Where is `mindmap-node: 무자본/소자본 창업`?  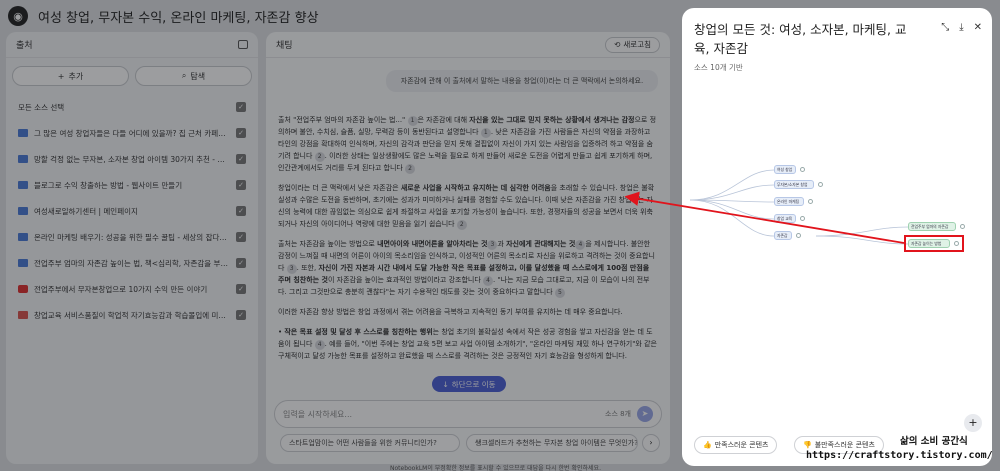 mindmap-node: 무자본/소자본 창업 is located at coordinates (794, 184).